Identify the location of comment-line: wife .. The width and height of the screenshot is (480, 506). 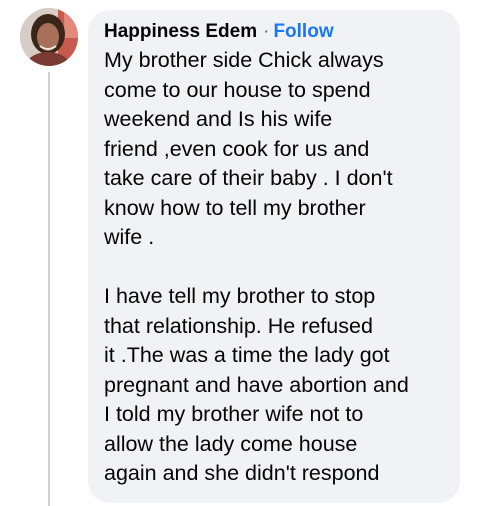
(129, 237).